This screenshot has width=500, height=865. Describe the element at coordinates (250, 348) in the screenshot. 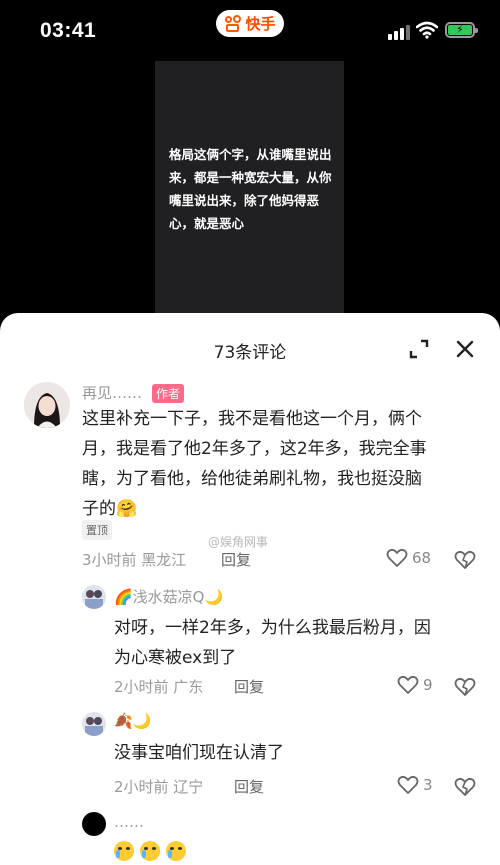

I see `comments-header: 73条评论` at that location.